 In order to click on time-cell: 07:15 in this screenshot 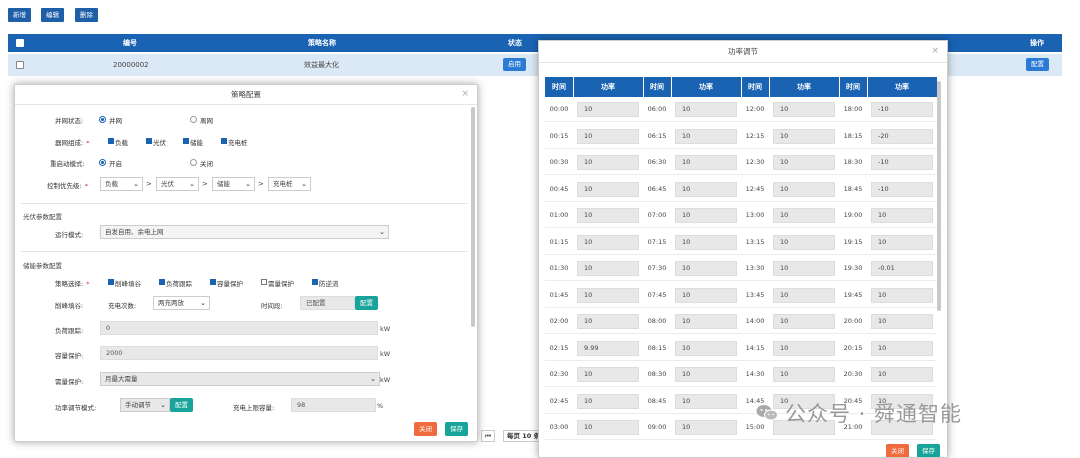, I will do `click(657, 241)`.